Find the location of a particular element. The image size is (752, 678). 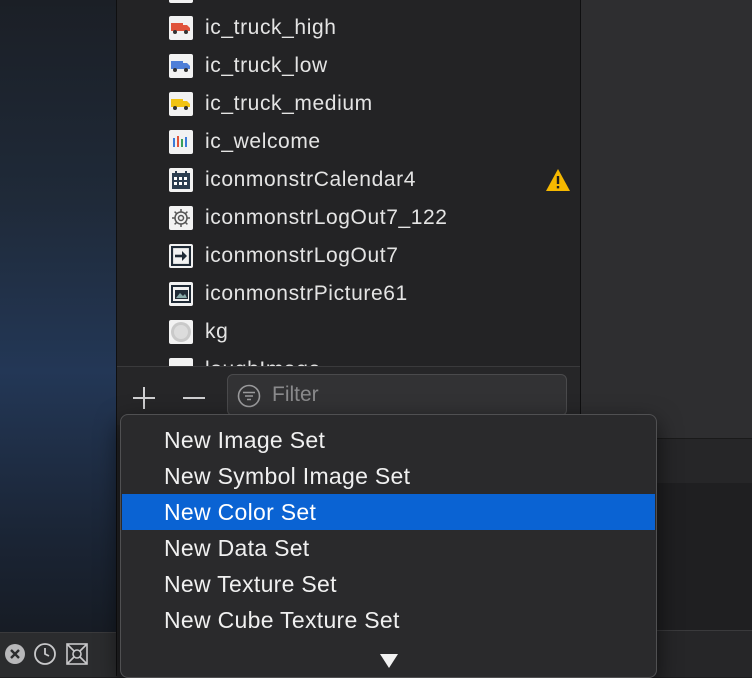

list-item: iconmonstrLogOut7 is located at coordinates (348, 256).